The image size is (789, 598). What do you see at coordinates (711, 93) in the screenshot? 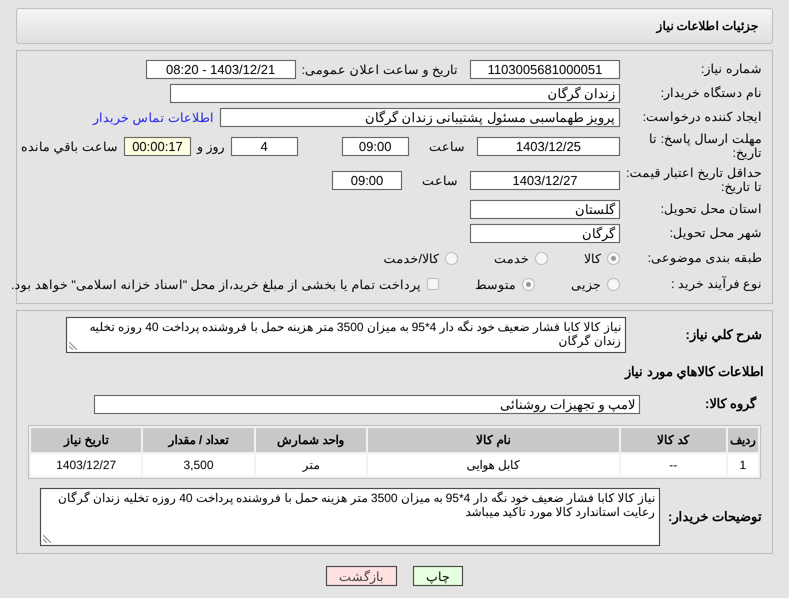
I see `field-label: نام دستگاه خریدار:` at bounding box center [711, 93].